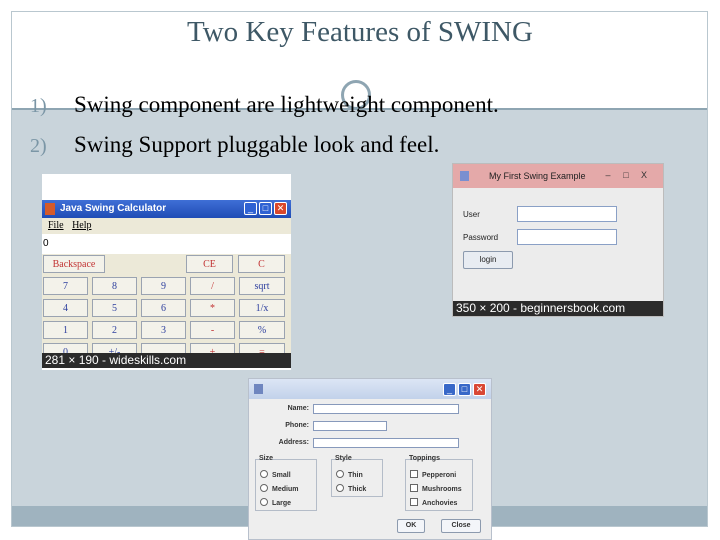  What do you see at coordinates (297, 425) in the screenshot?
I see `phone-label: Phone:` at bounding box center [297, 425].